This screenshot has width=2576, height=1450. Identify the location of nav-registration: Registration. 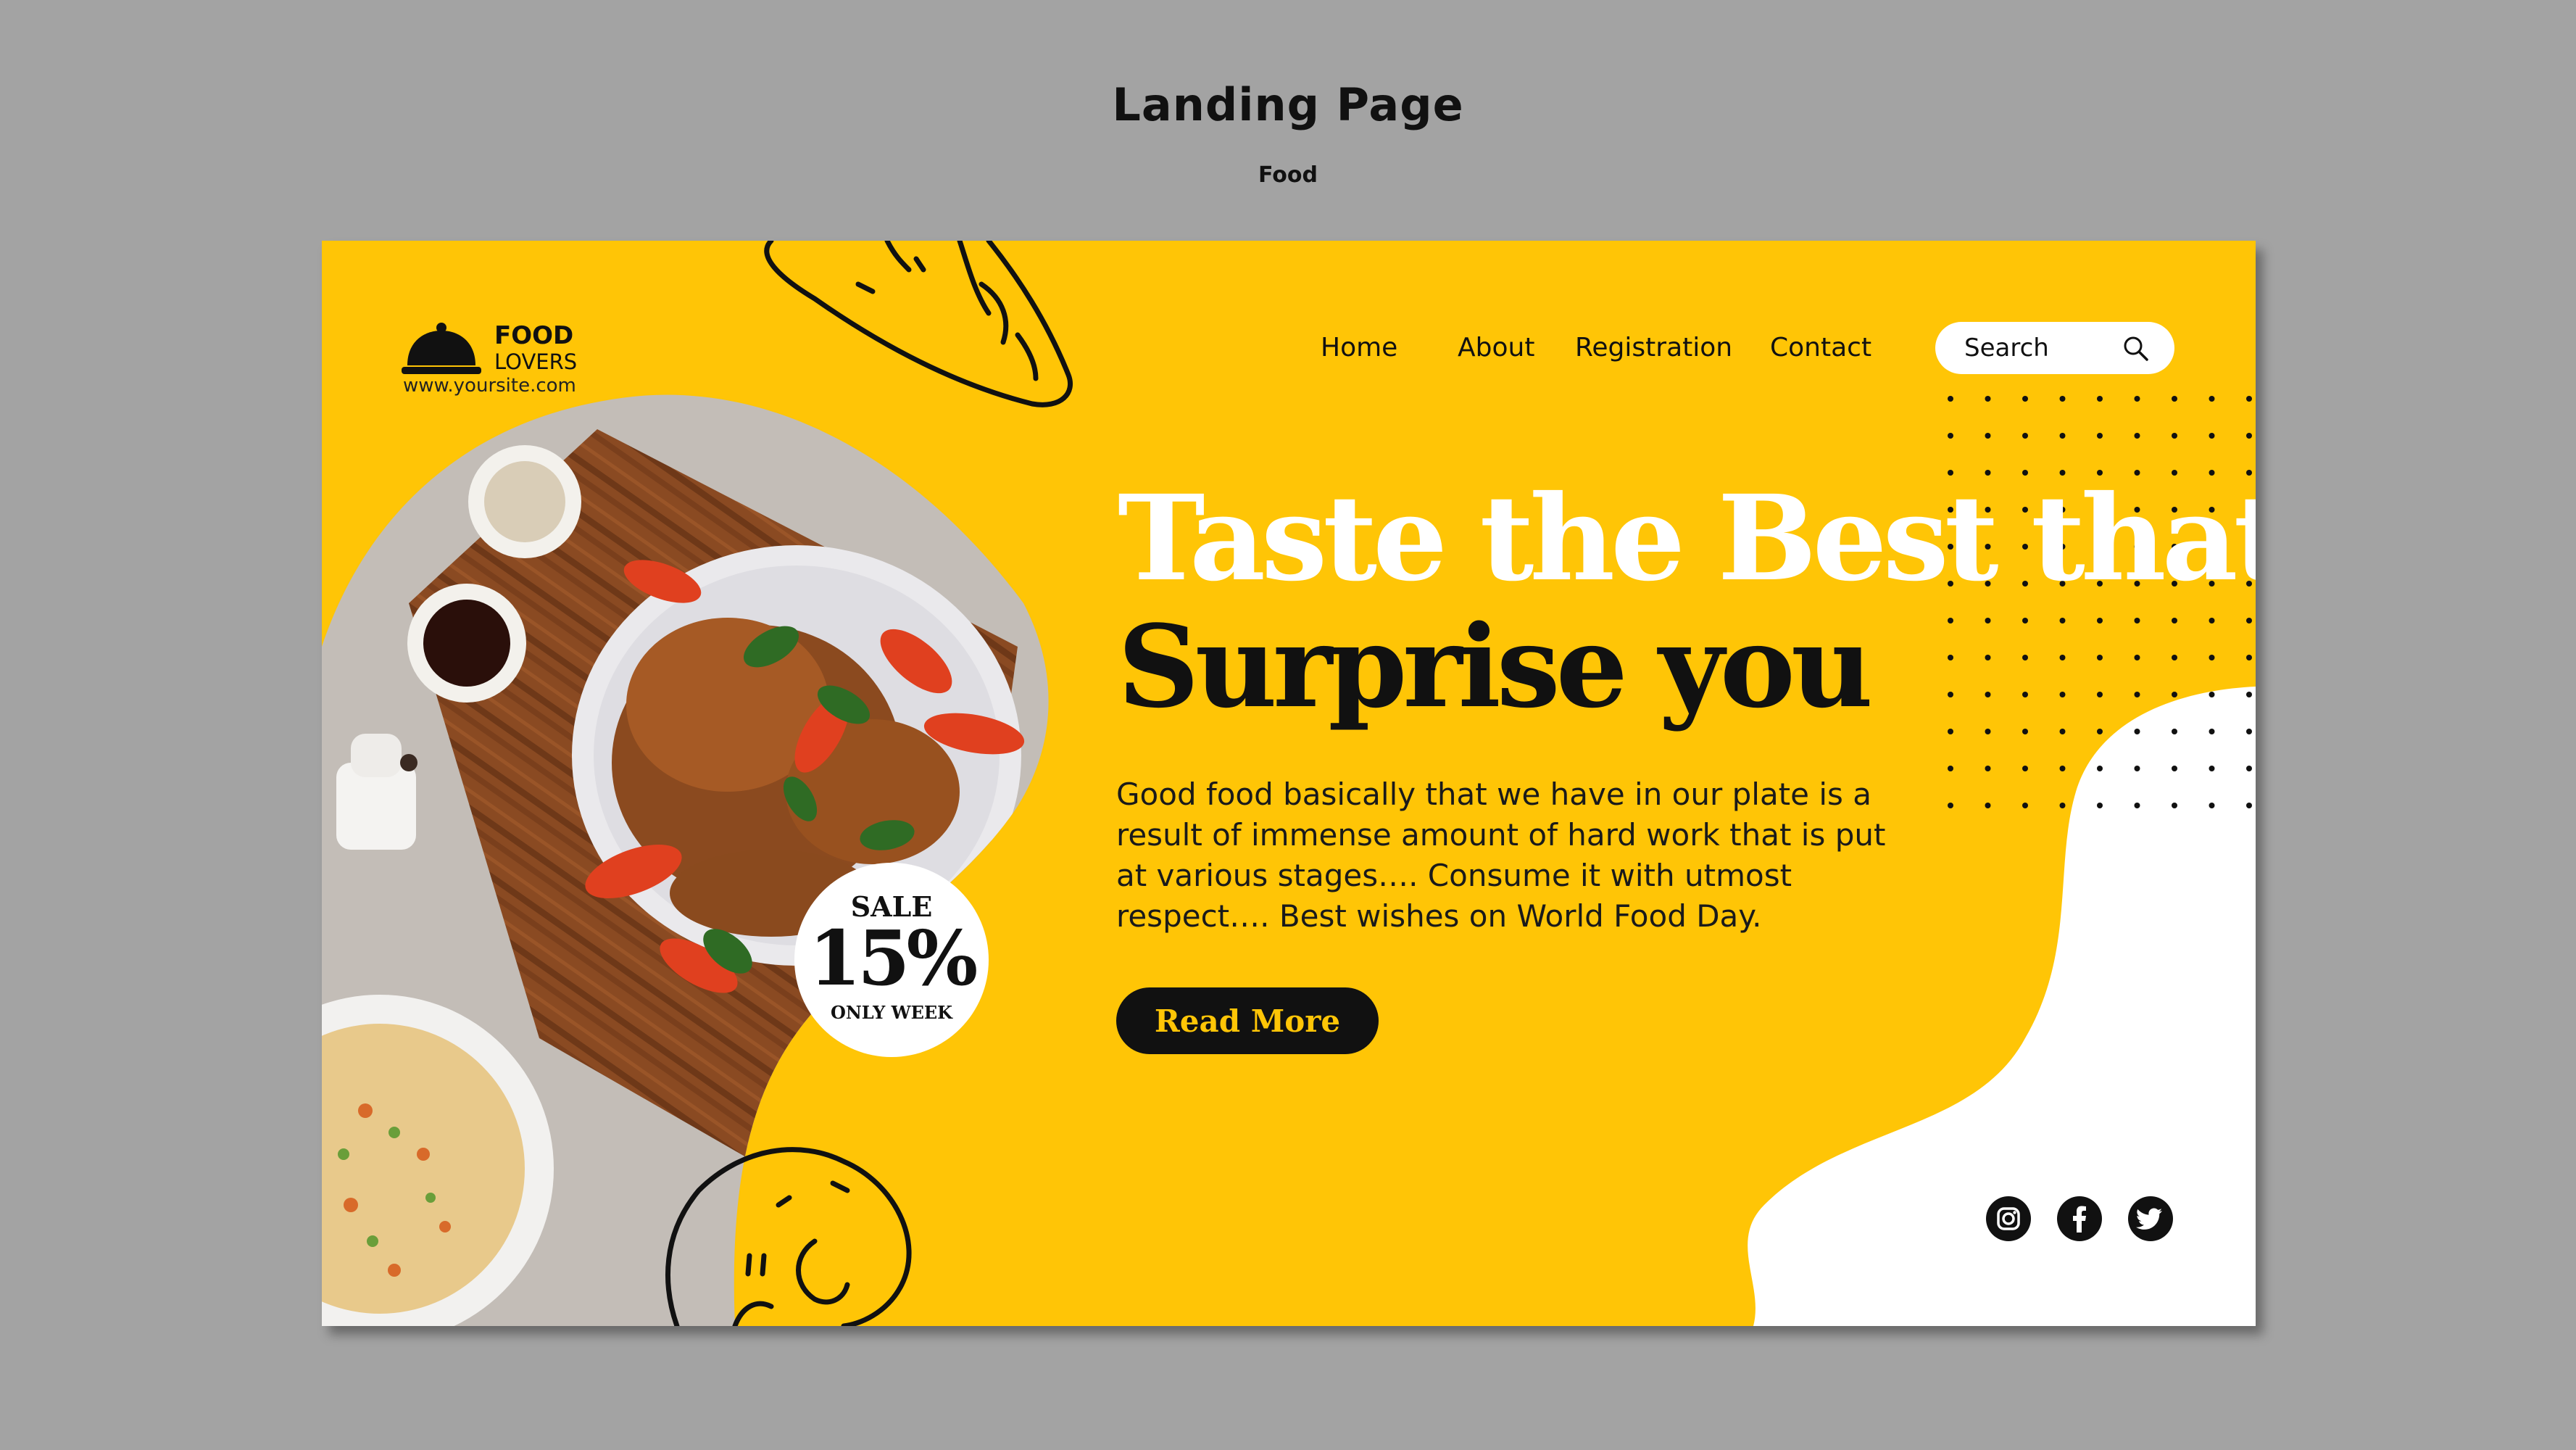
(1653, 347).